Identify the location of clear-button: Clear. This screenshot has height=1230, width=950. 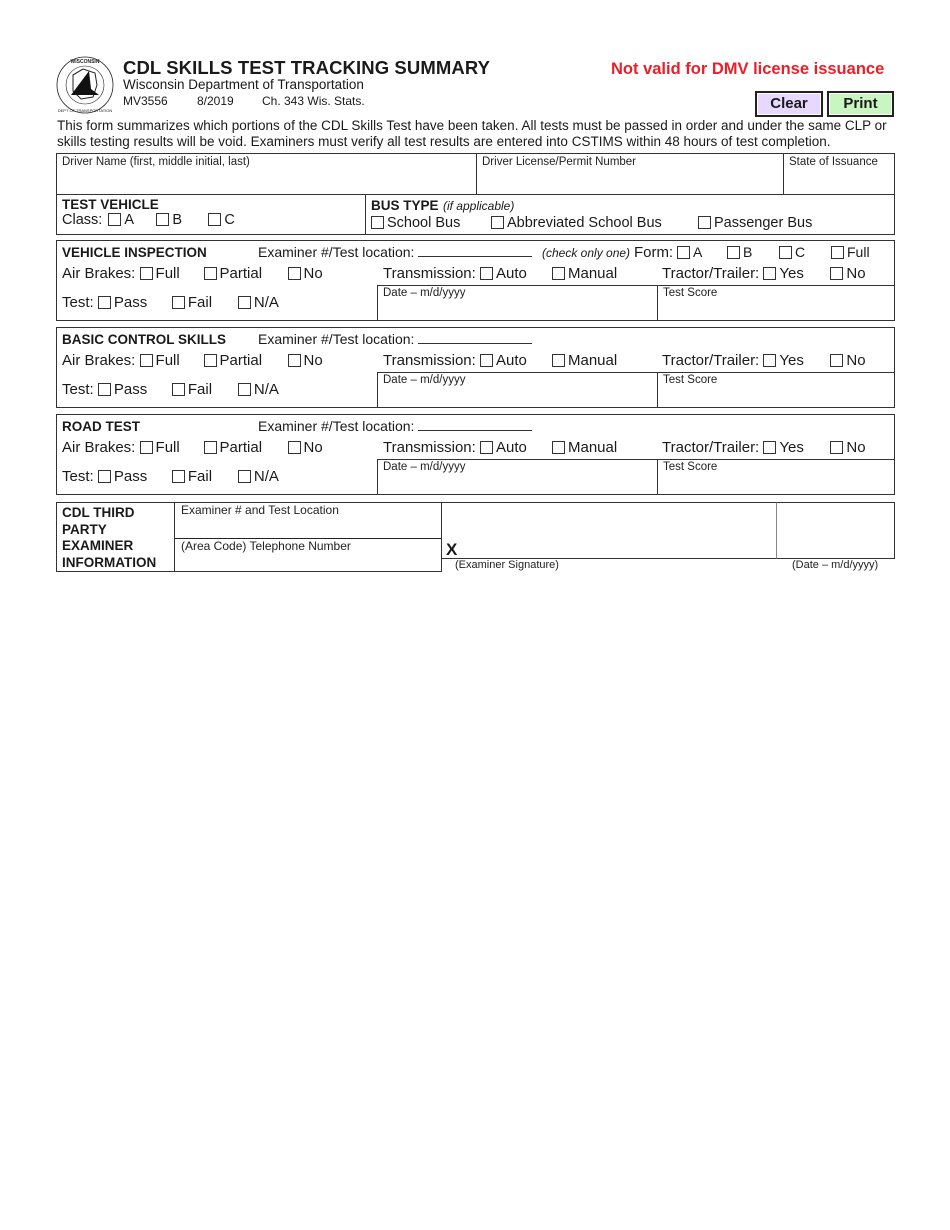
(789, 104).